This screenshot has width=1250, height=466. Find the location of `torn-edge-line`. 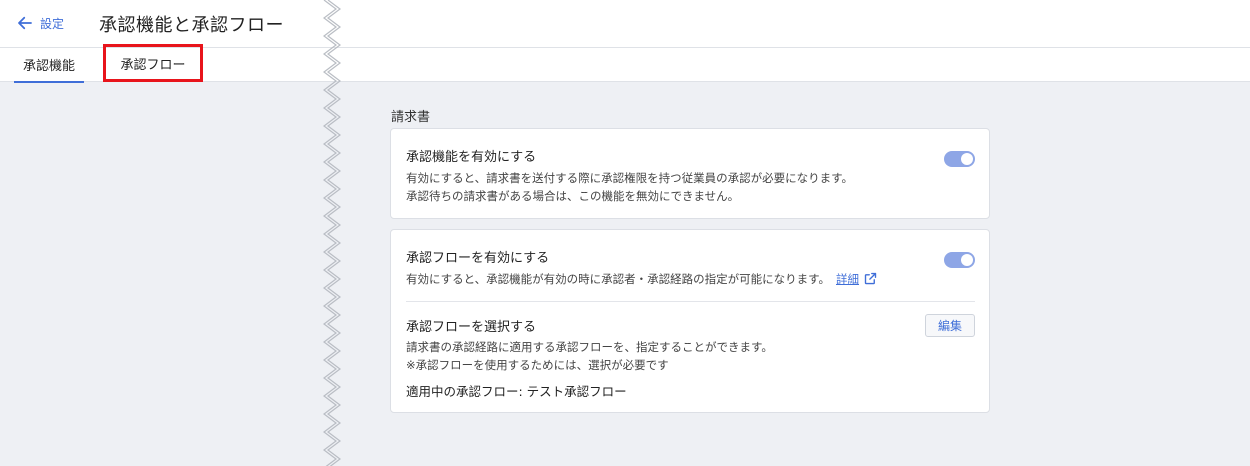

torn-edge-line is located at coordinates (334, 233).